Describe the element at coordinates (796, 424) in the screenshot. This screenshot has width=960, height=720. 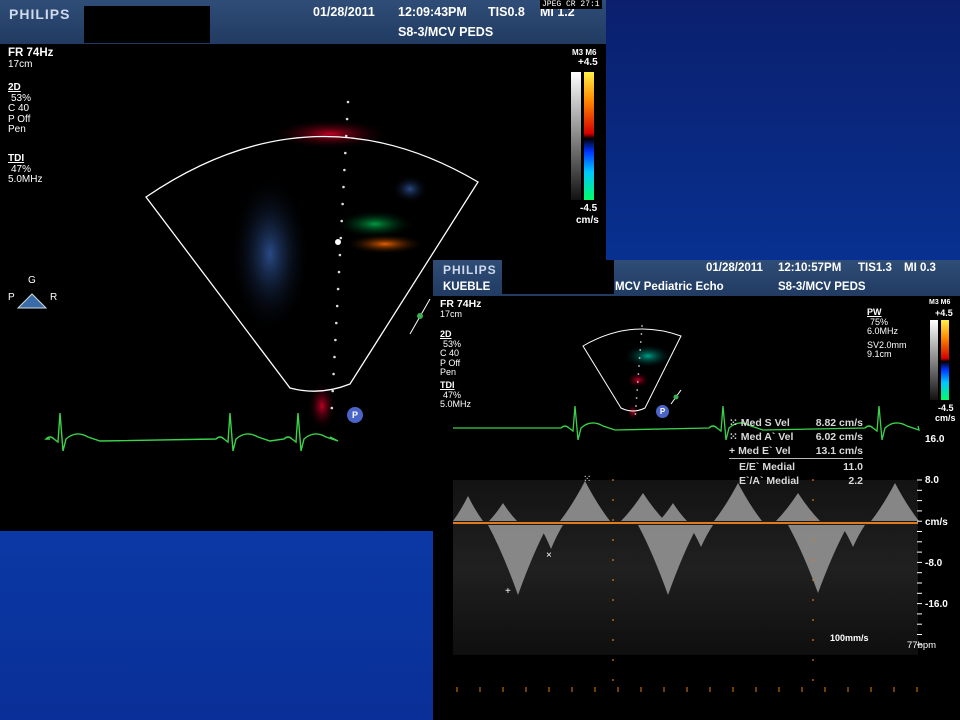
I see `measurement-row: ⁙ Med S Vel 8.82 cm/s` at that location.